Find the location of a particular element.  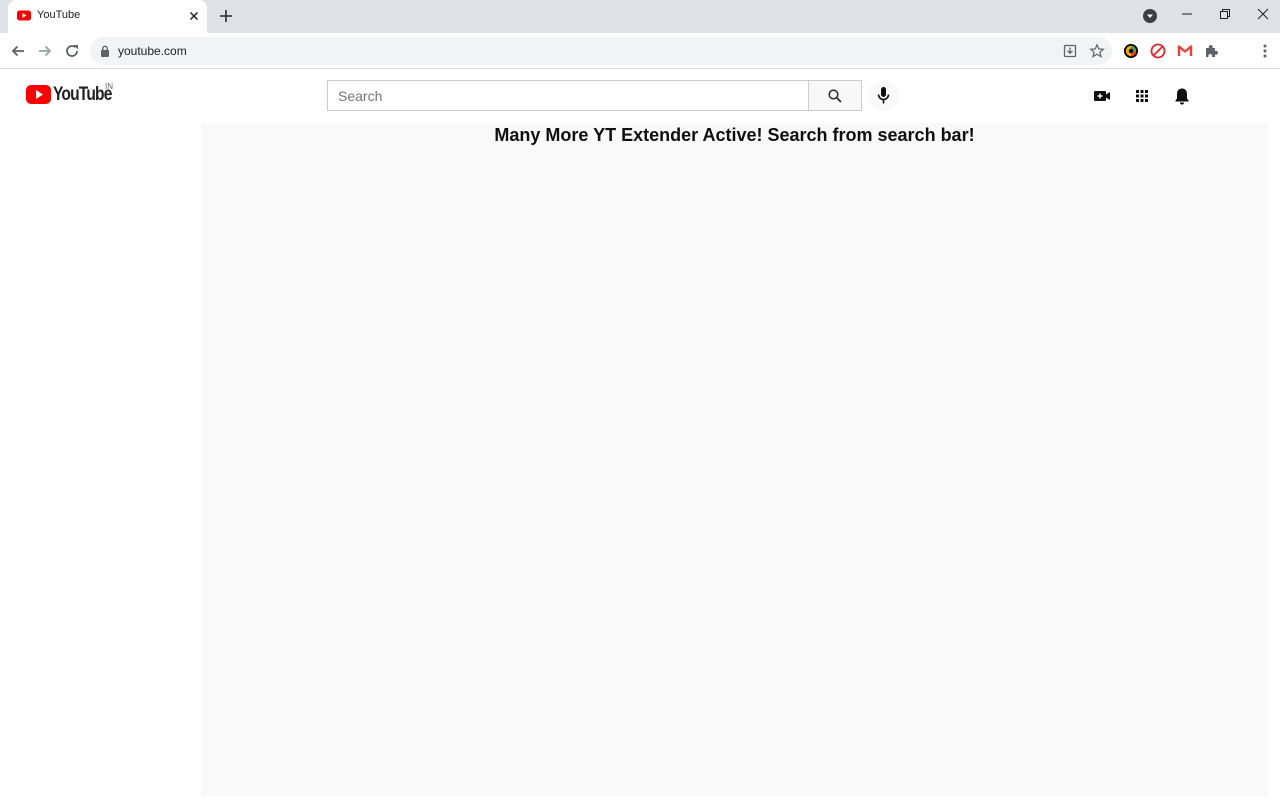

youtube-sidebar is located at coordinates (100, 461).